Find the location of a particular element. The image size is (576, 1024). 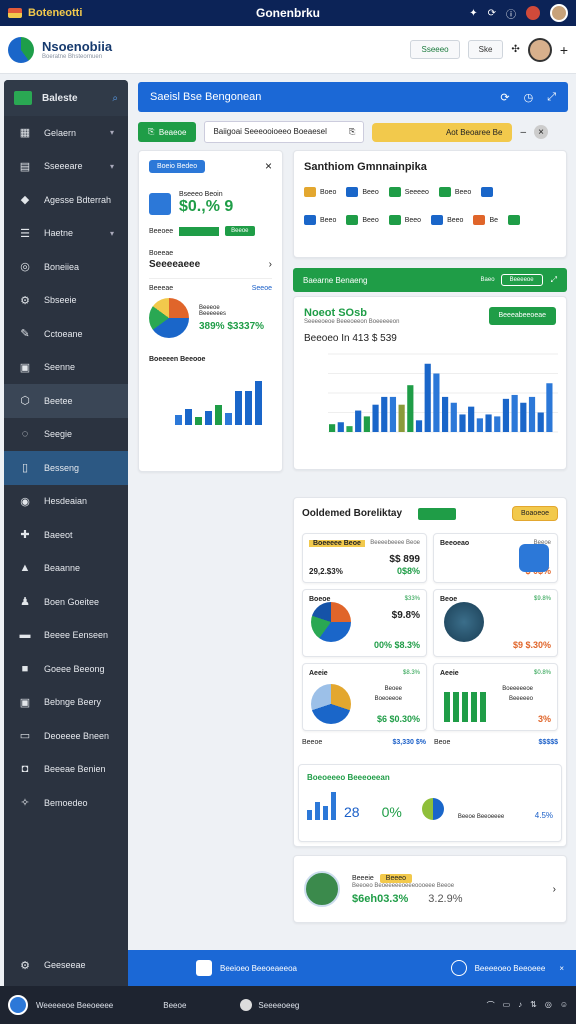

puzzle-icon: ✦ is located at coordinates (473, 13).